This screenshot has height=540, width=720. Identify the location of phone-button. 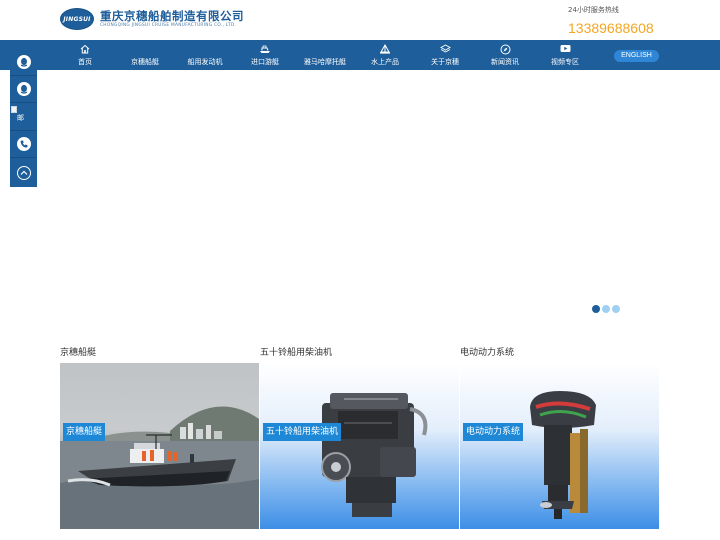
(23, 144).